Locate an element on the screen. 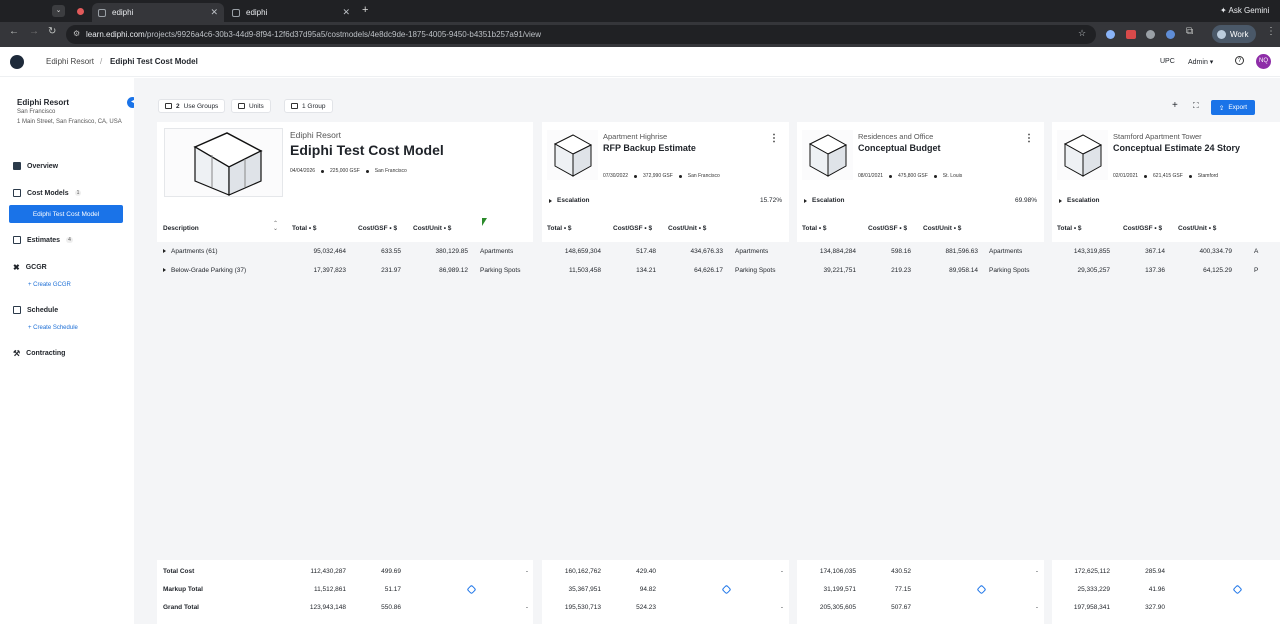 This screenshot has width=1280, height=624. use-groups-label: Use Groups is located at coordinates (201, 106).